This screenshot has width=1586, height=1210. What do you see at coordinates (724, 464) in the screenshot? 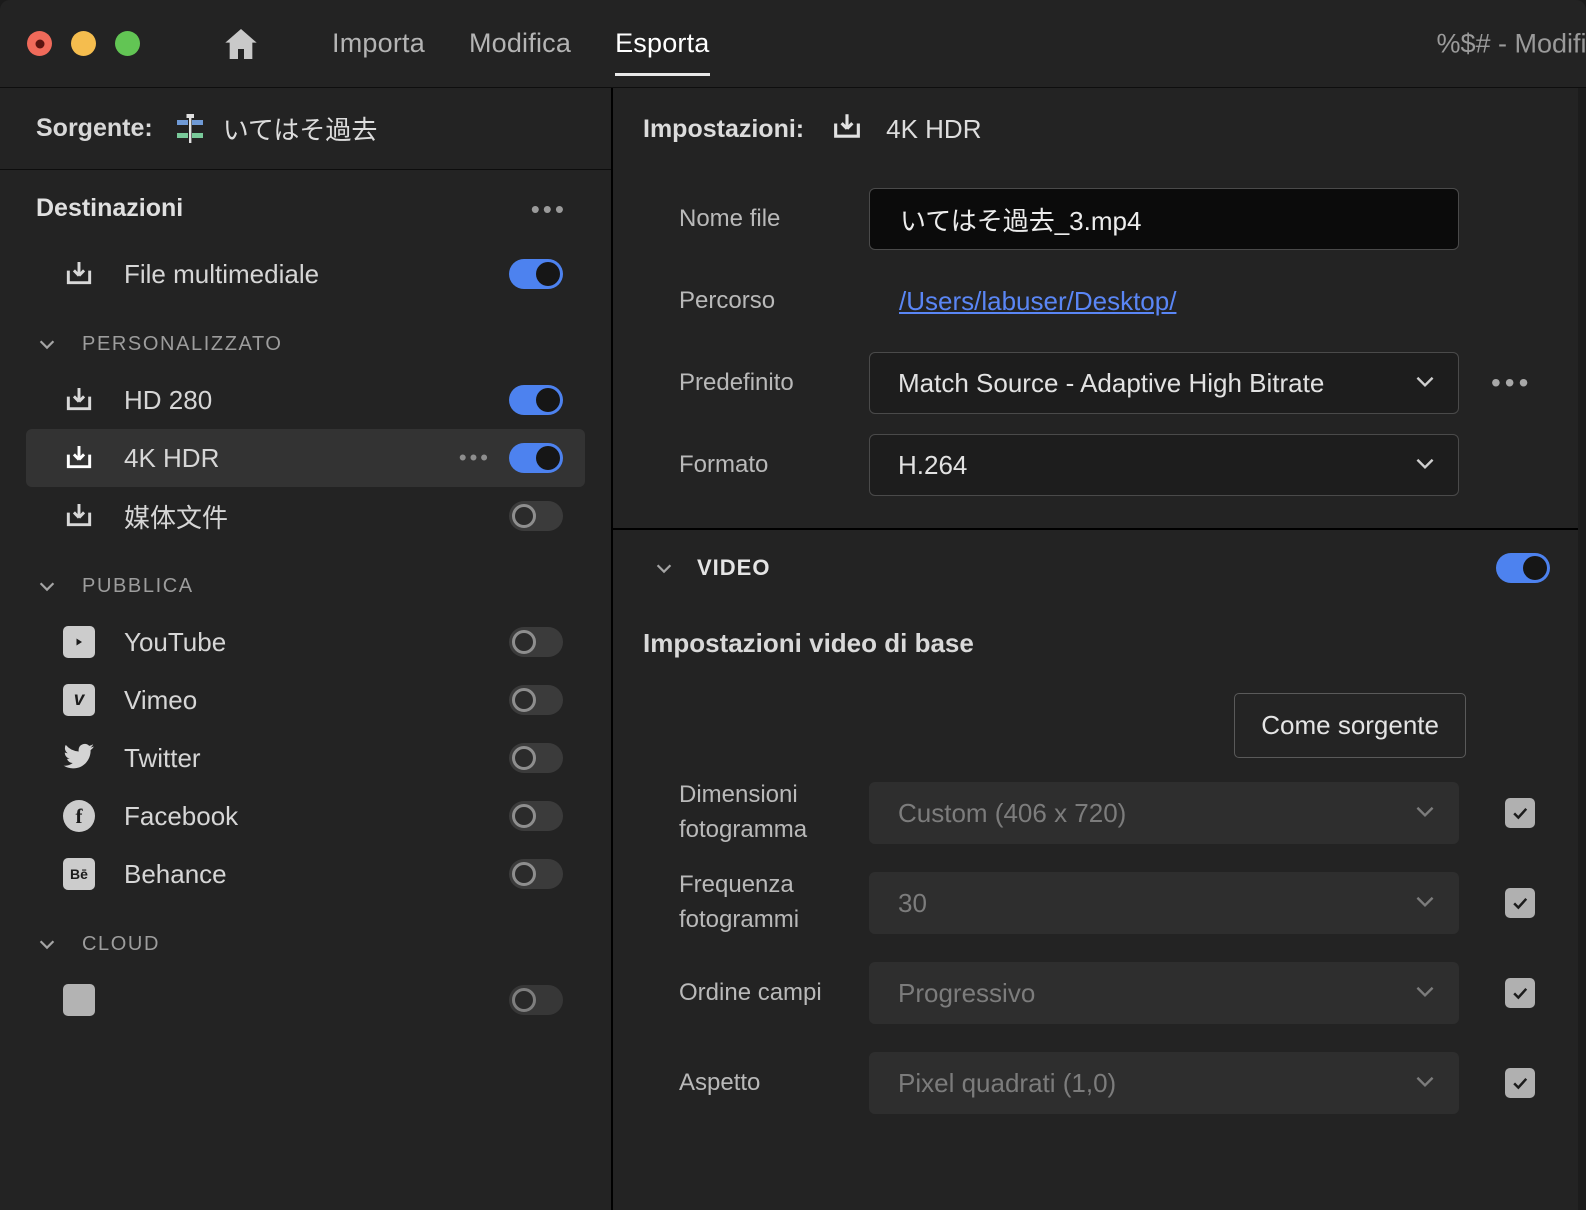
I see `format-label: Formato` at bounding box center [724, 464].